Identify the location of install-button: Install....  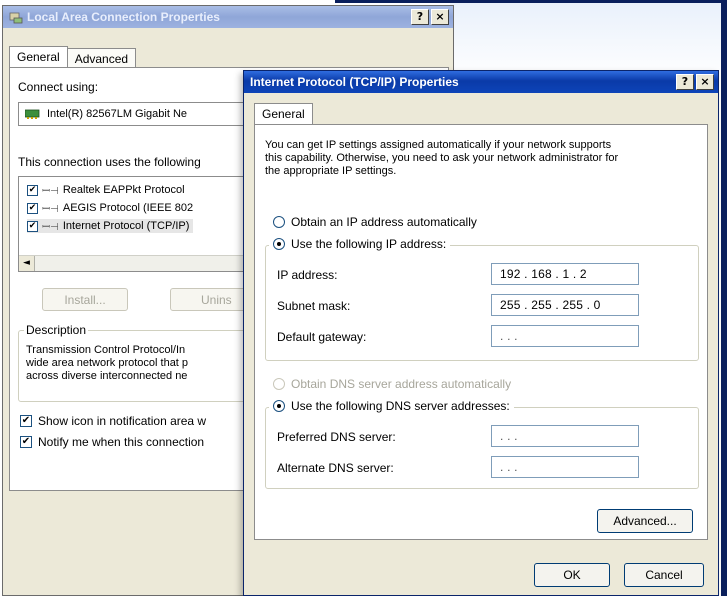
(85, 299).